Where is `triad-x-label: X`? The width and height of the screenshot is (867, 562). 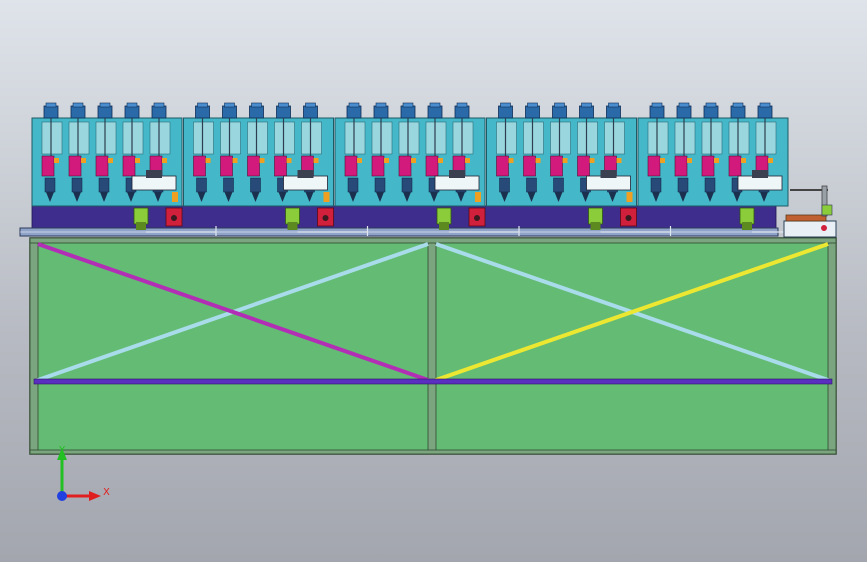
triad-x-label: X is located at coordinates (106, 492).